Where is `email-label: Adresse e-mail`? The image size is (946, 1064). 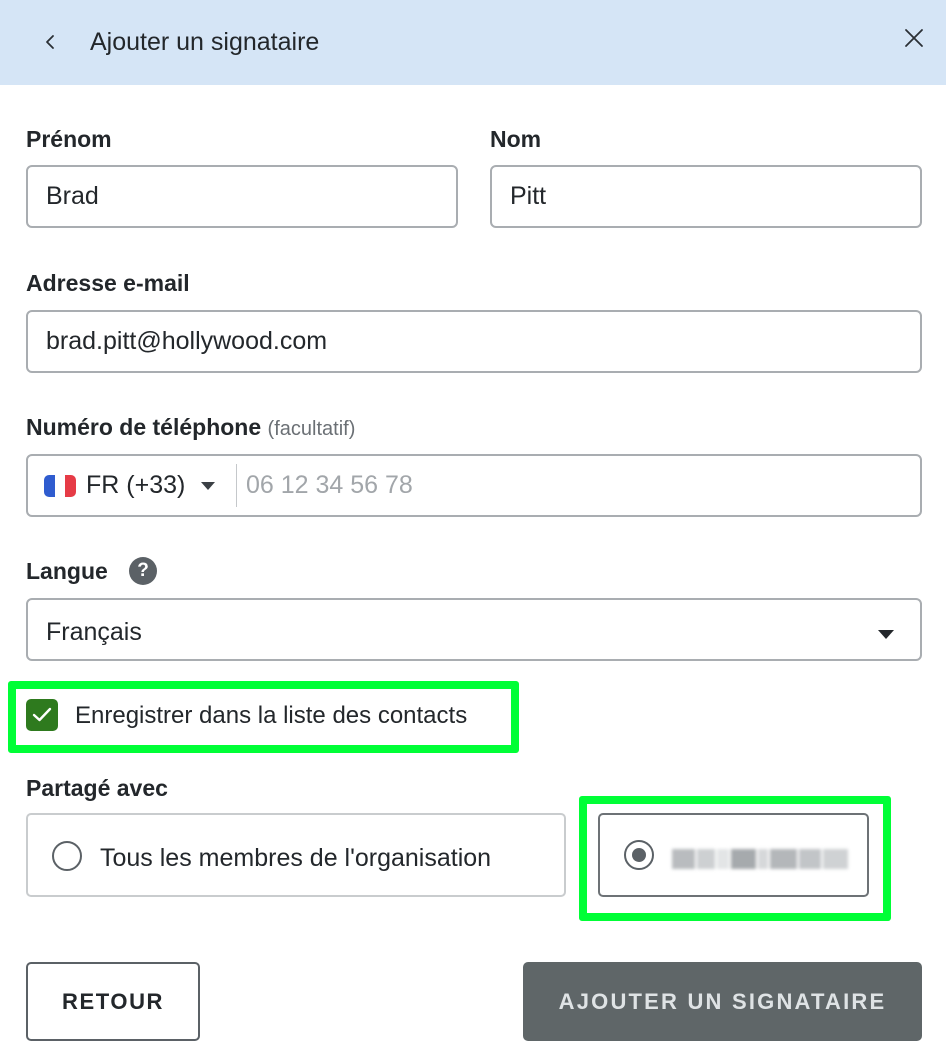 email-label: Adresse e-mail is located at coordinates (108, 283).